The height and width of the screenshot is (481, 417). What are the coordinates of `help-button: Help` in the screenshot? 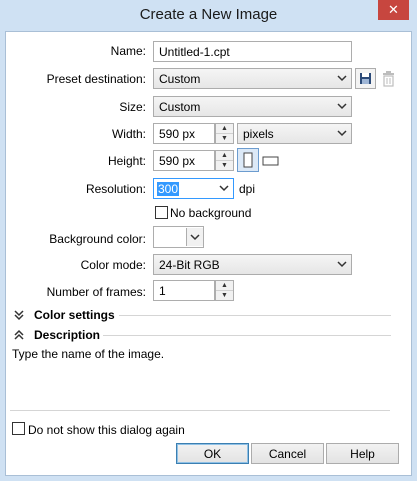 It's located at (362, 453).